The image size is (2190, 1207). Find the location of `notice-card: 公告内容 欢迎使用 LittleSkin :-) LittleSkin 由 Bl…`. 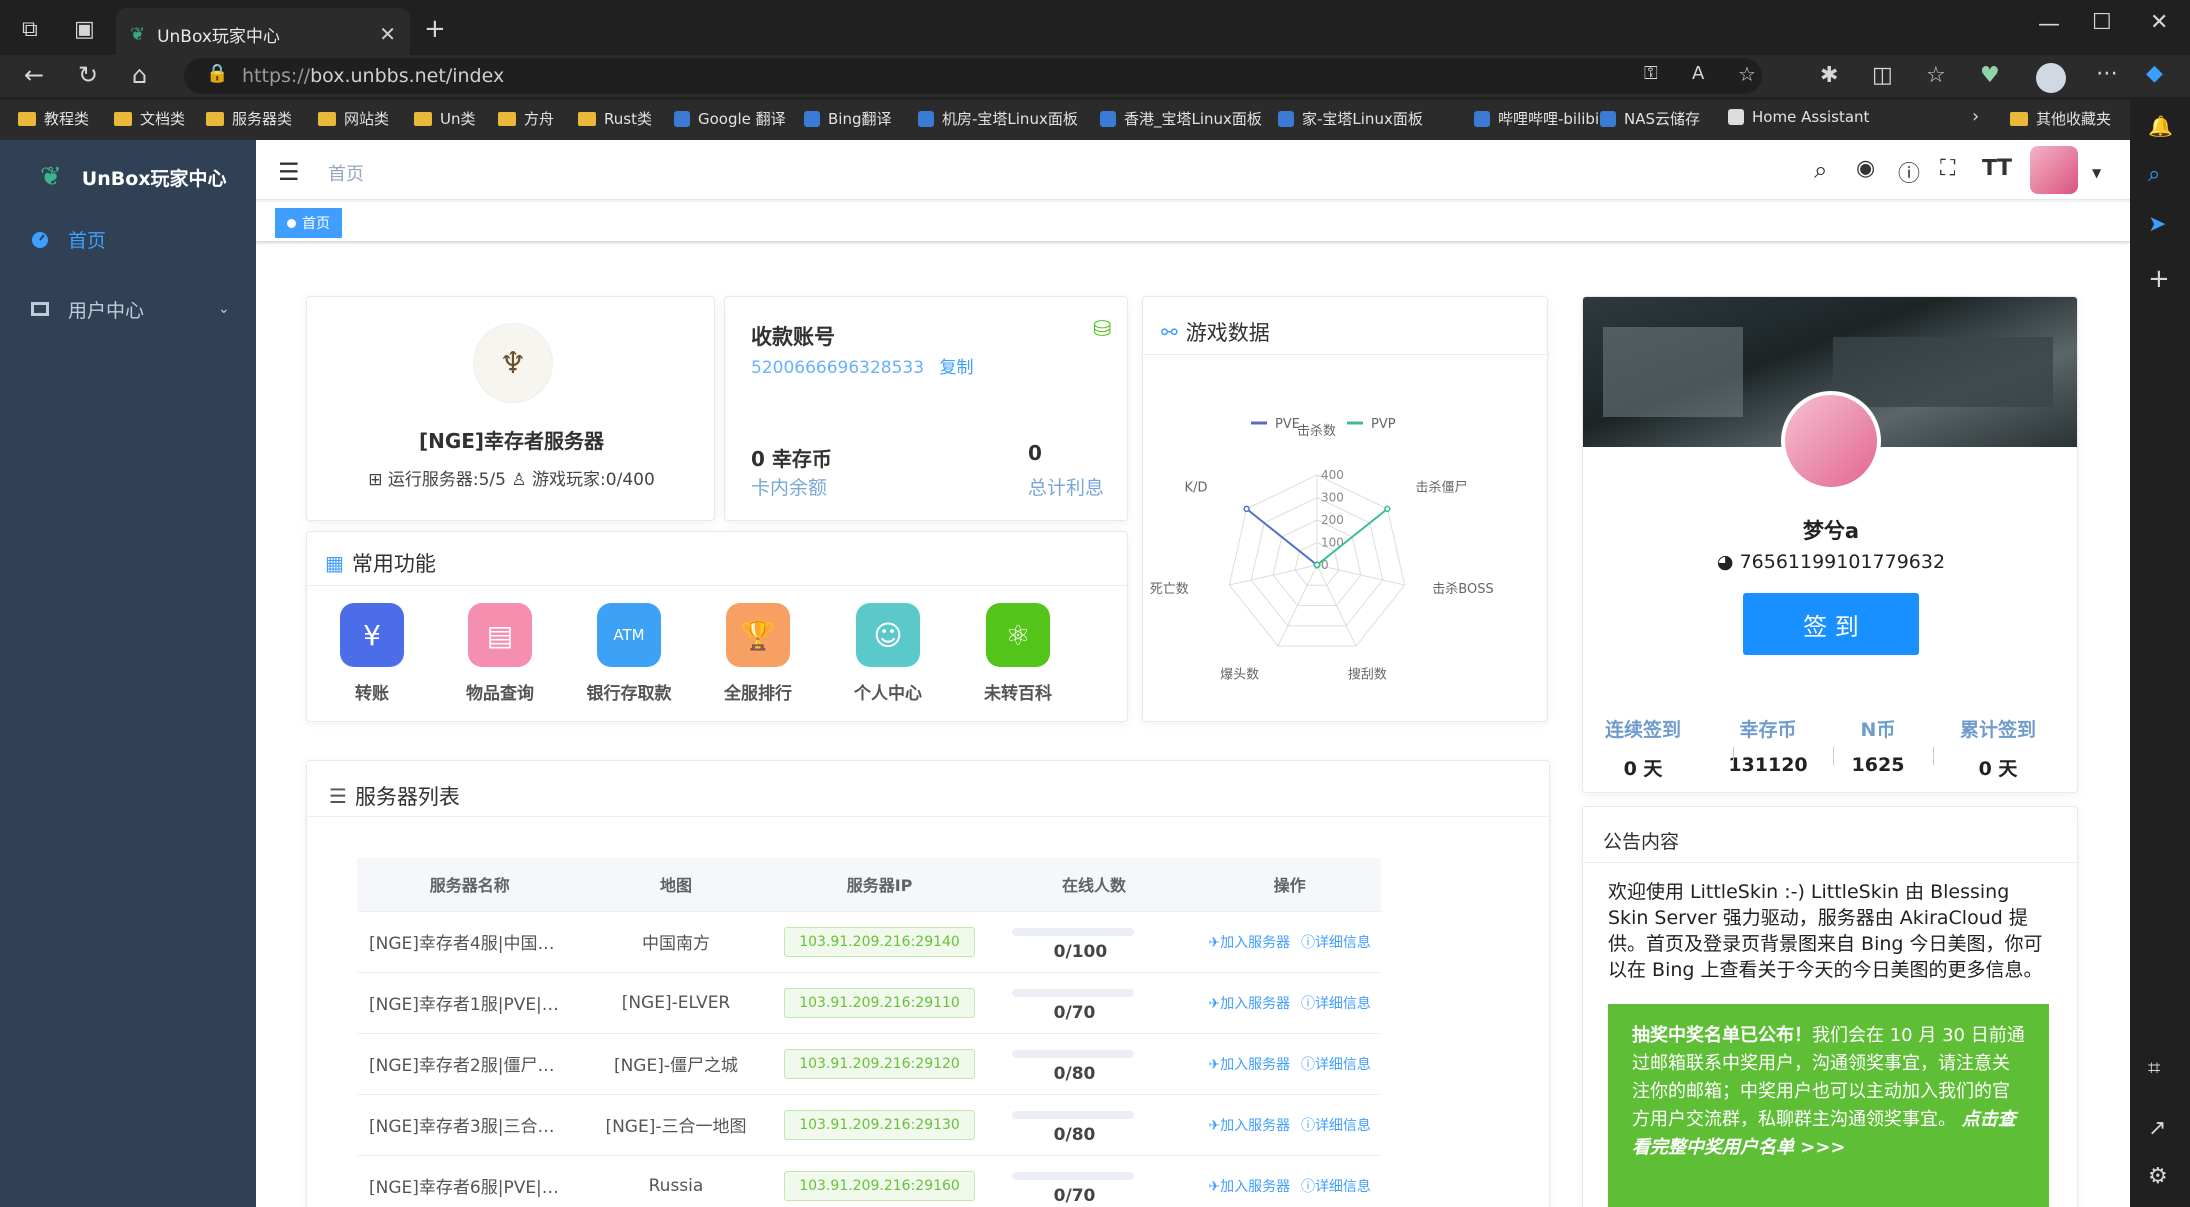

notice-card: 公告内容 欢迎使用 LittleSkin :-) LittleSkin 由 Bl… is located at coordinates (1830, 1006).